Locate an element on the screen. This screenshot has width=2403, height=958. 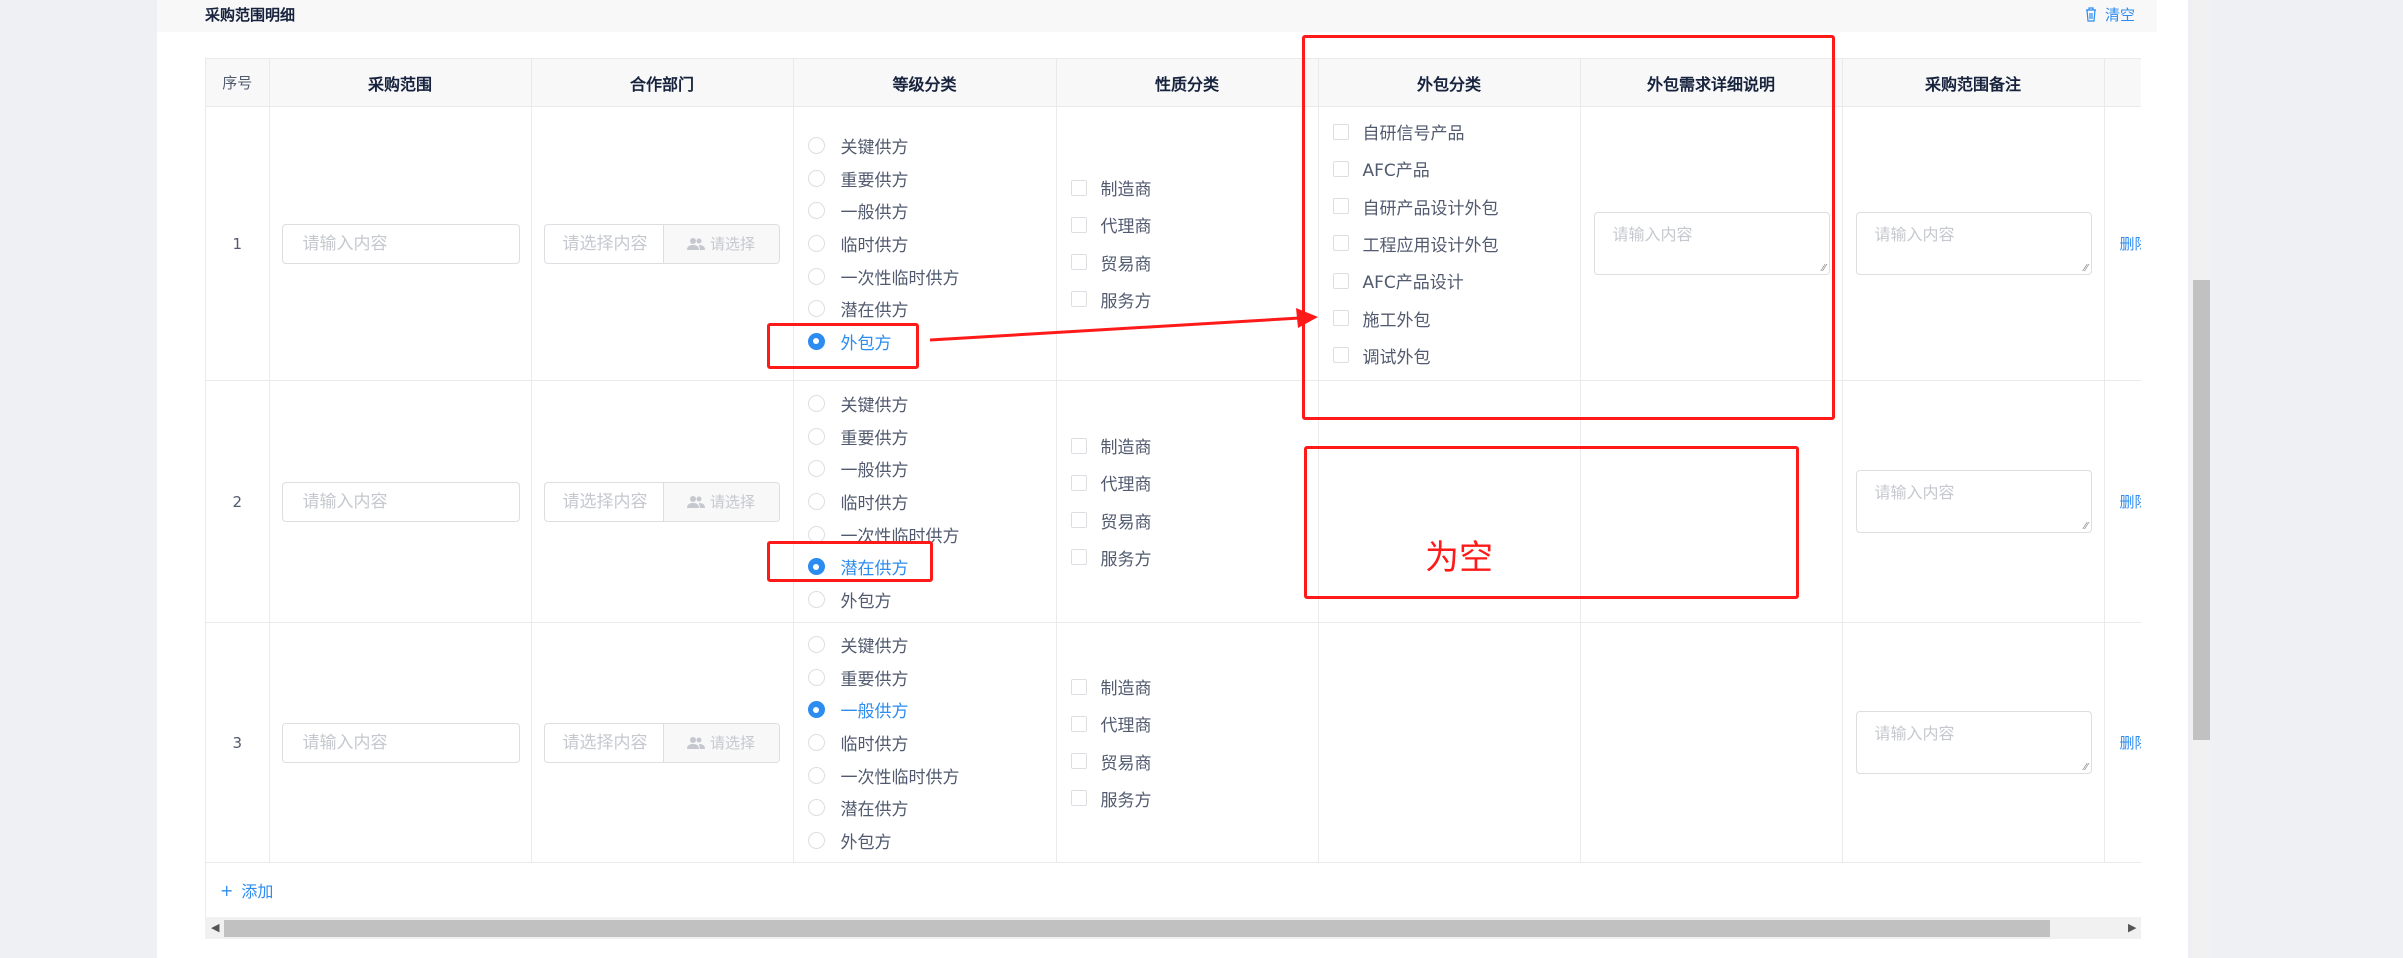
annotation-box-potential-radio is located at coordinates (850, 561).